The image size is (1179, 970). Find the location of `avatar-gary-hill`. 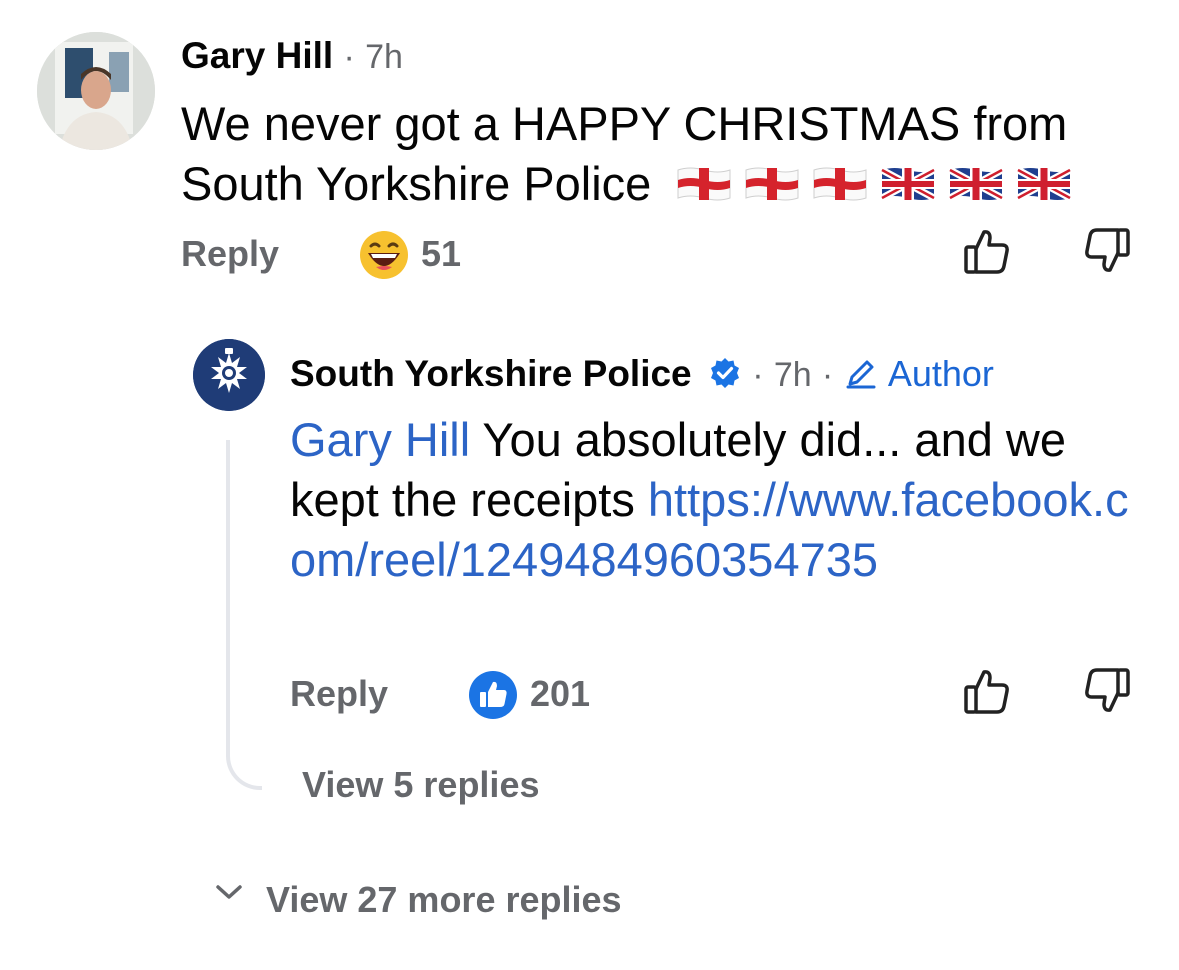

avatar-gary-hill is located at coordinates (96, 91).